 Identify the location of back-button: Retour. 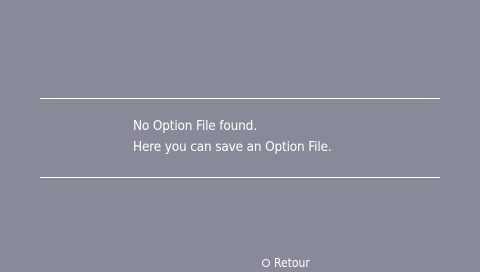
(288, 263).